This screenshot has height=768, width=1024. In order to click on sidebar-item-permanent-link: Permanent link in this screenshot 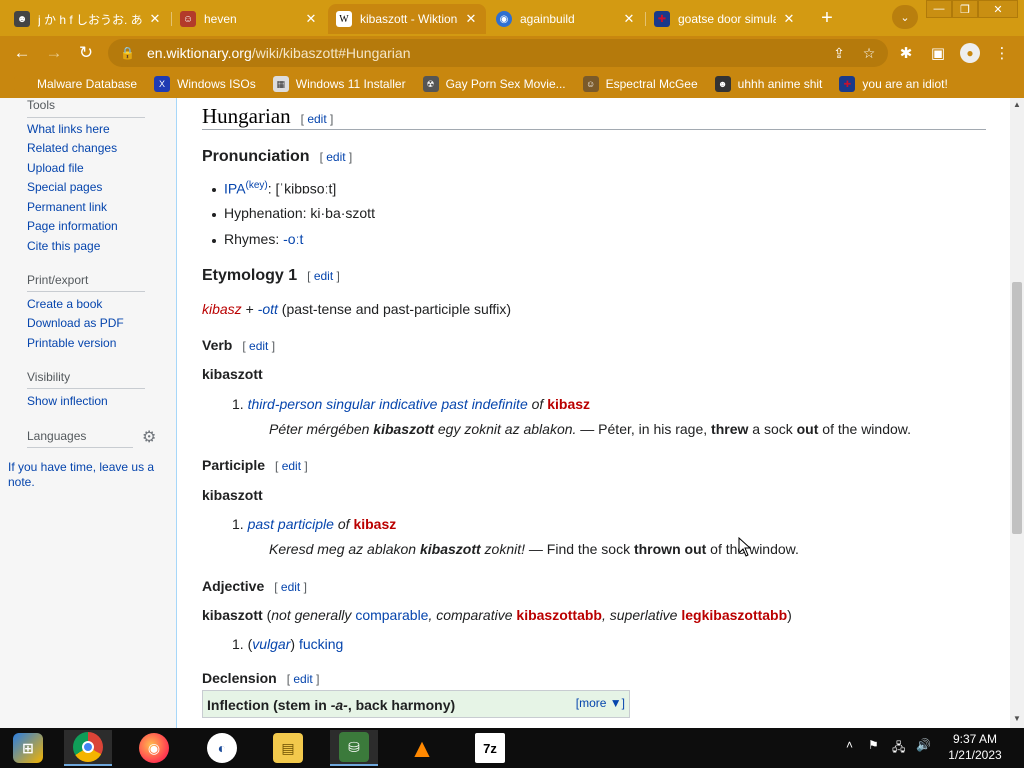, I will do `click(67, 207)`.